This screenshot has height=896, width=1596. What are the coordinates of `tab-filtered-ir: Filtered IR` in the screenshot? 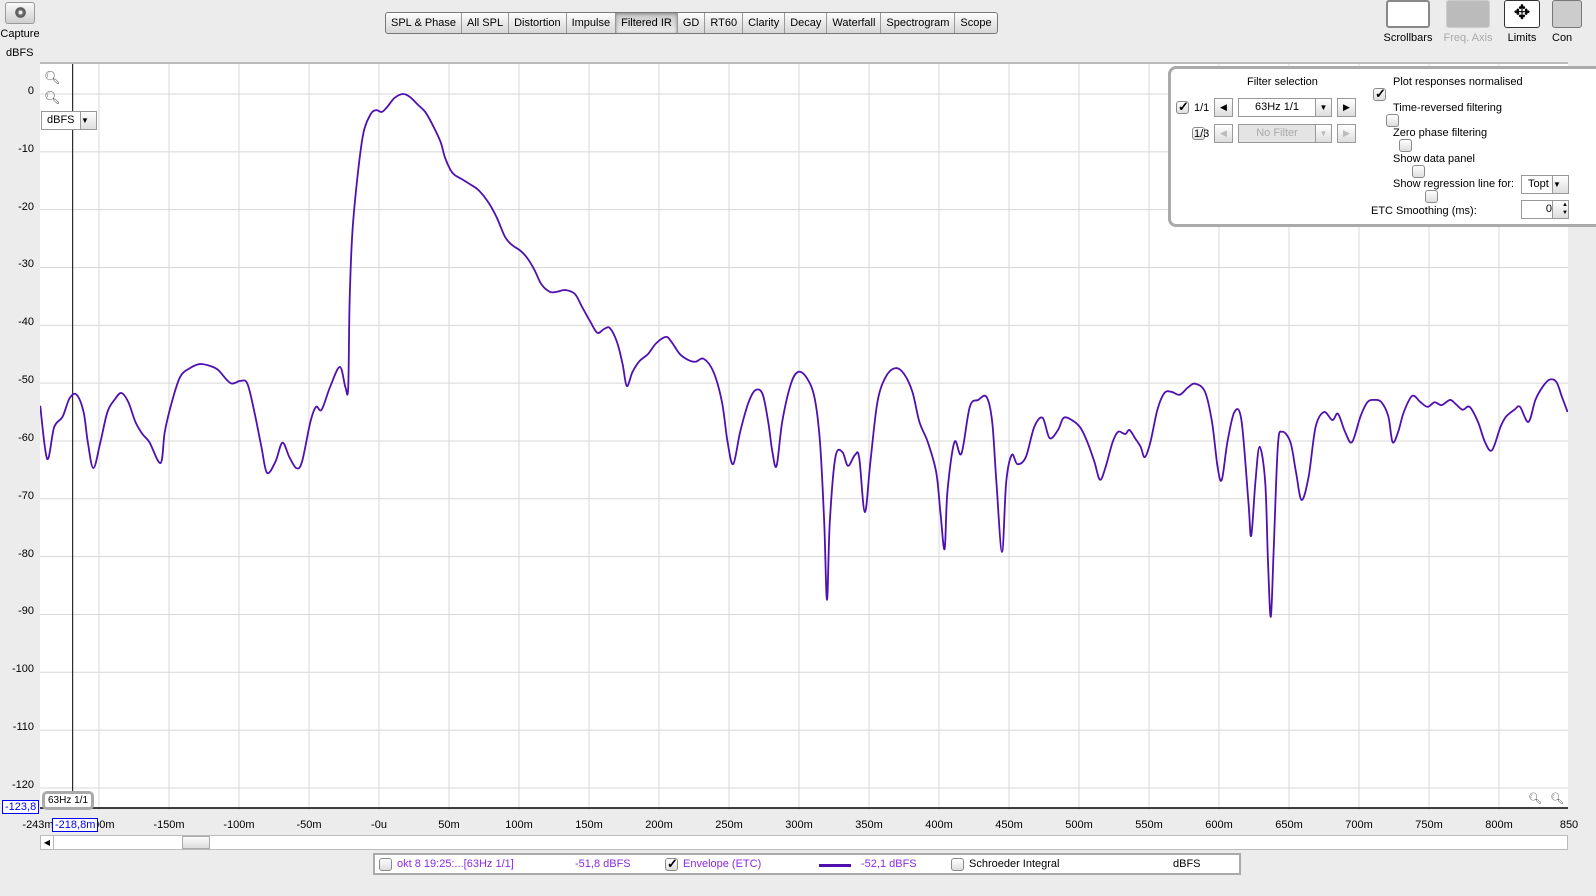 It's located at (647, 23).